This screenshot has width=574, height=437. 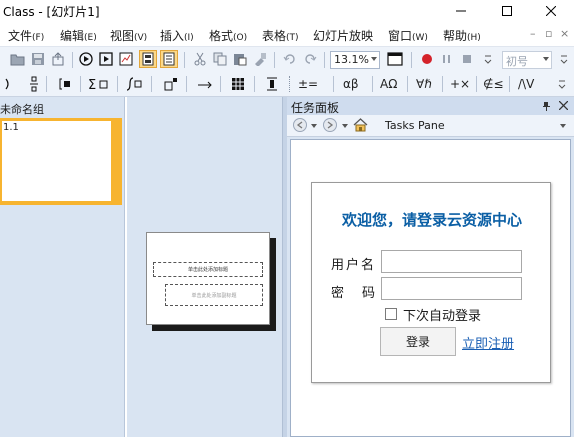 I want to click on menu-edit: 编辑(E), so click(x=78, y=35).